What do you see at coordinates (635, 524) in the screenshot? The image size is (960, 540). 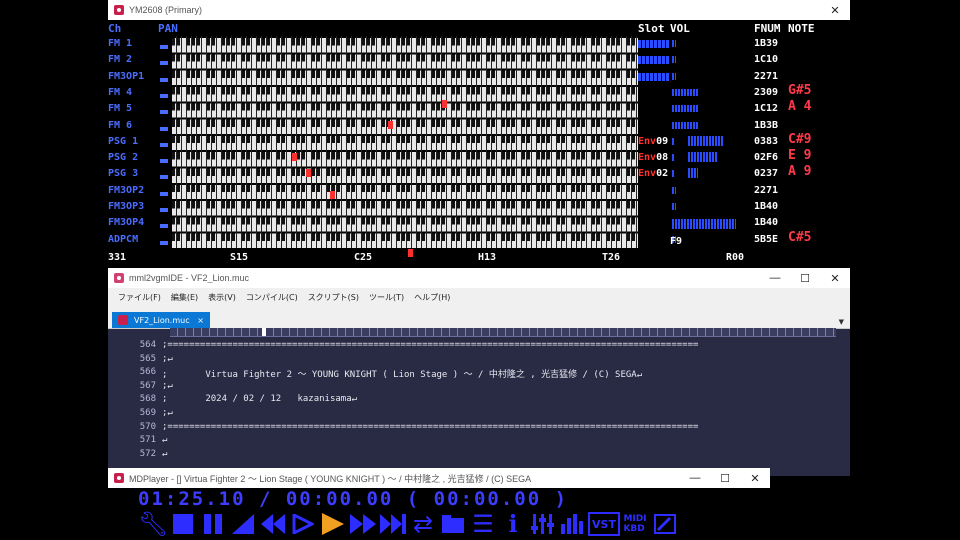 I see `midi-keyboard-icon: MIDI KBD` at bounding box center [635, 524].